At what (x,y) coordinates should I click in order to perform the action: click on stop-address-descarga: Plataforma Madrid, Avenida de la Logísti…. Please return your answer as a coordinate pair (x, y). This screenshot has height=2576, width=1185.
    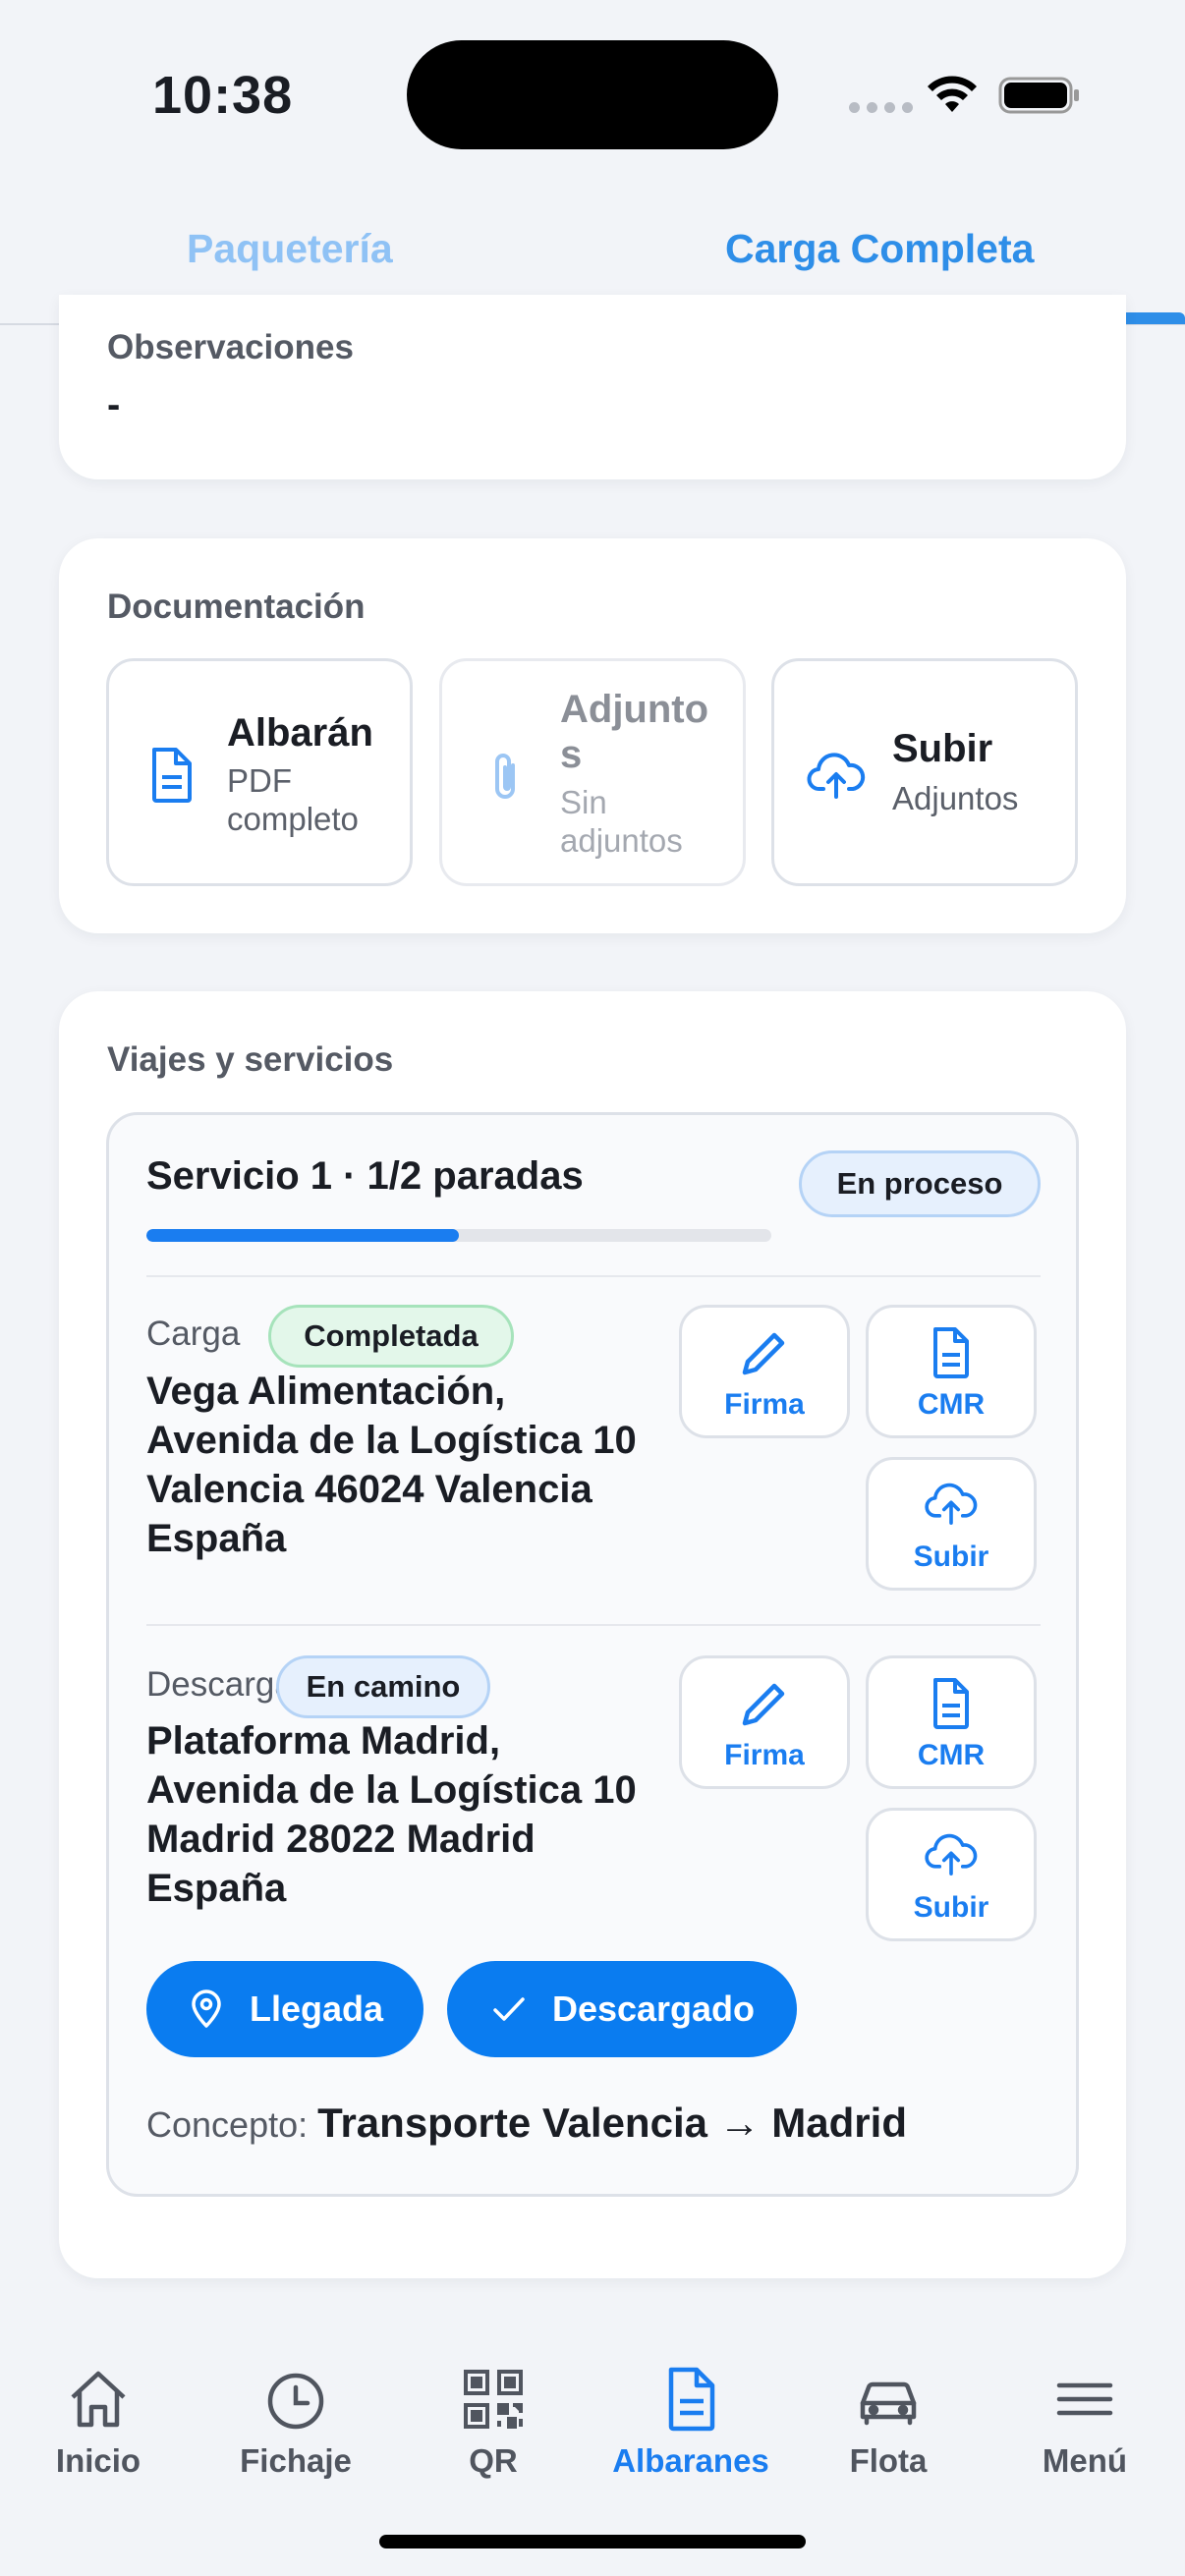
    Looking at the image, I should click on (392, 1814).